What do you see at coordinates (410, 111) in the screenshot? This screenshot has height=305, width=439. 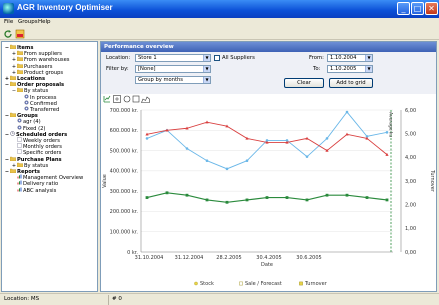 I see `y2-tick-label: 6,00` at bounding box center [410, 111].